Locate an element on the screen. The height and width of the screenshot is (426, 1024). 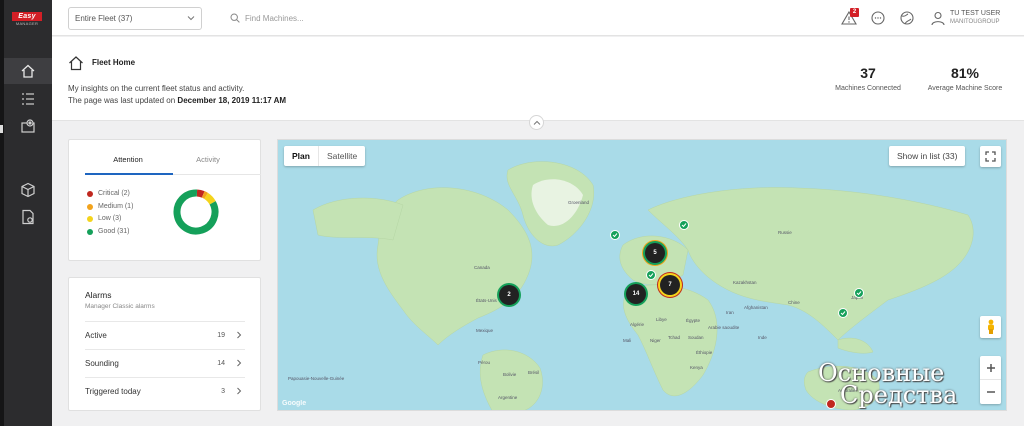
watermark-line-2: Средства is located at coordinates (899, 395).